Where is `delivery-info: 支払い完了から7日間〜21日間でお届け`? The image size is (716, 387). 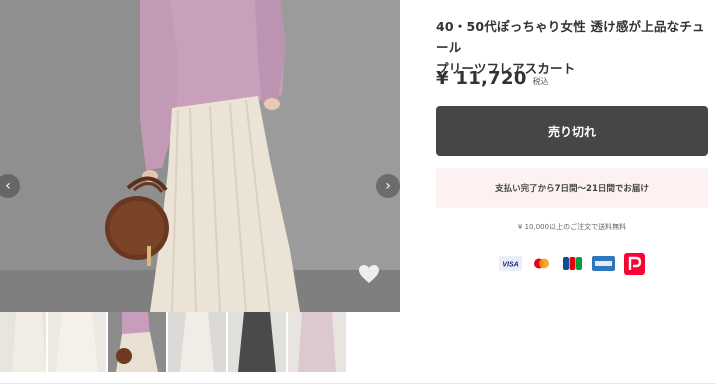
delivery-info: 支払い完了から7日間〜21日間でお届け is located at coordinates (572, 188).